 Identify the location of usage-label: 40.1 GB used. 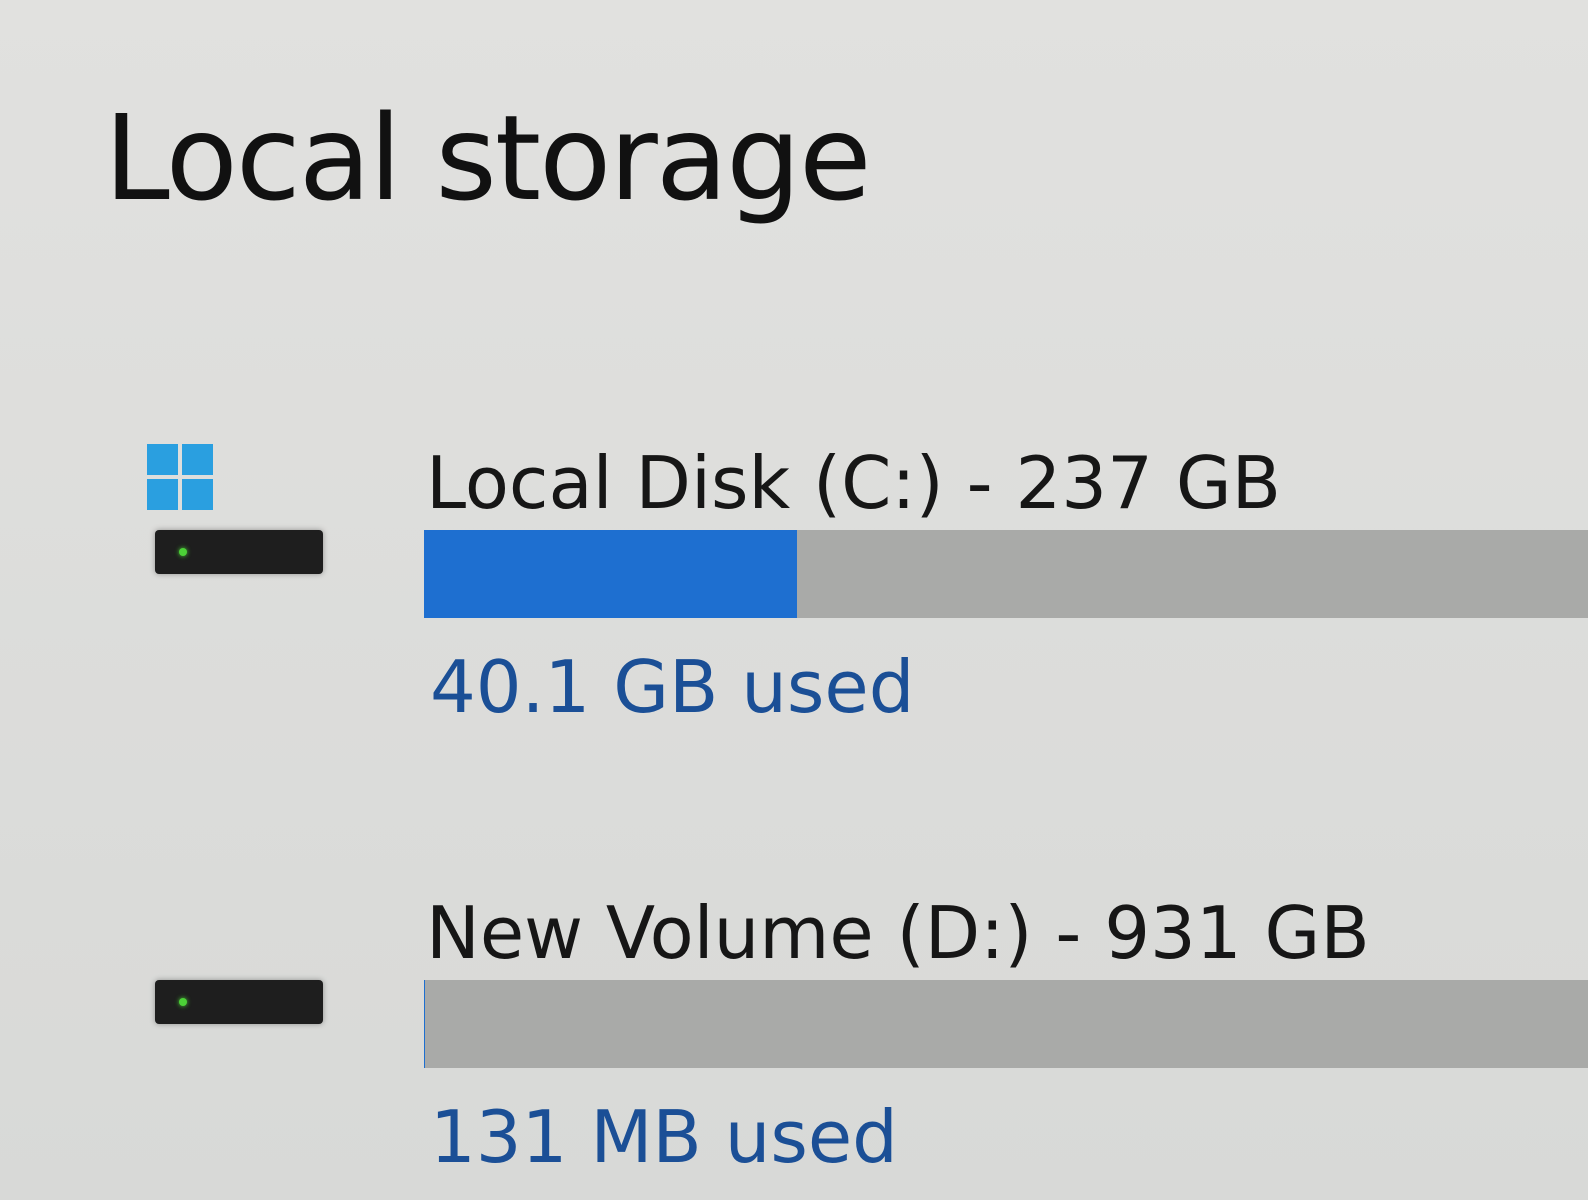
(672, 687).